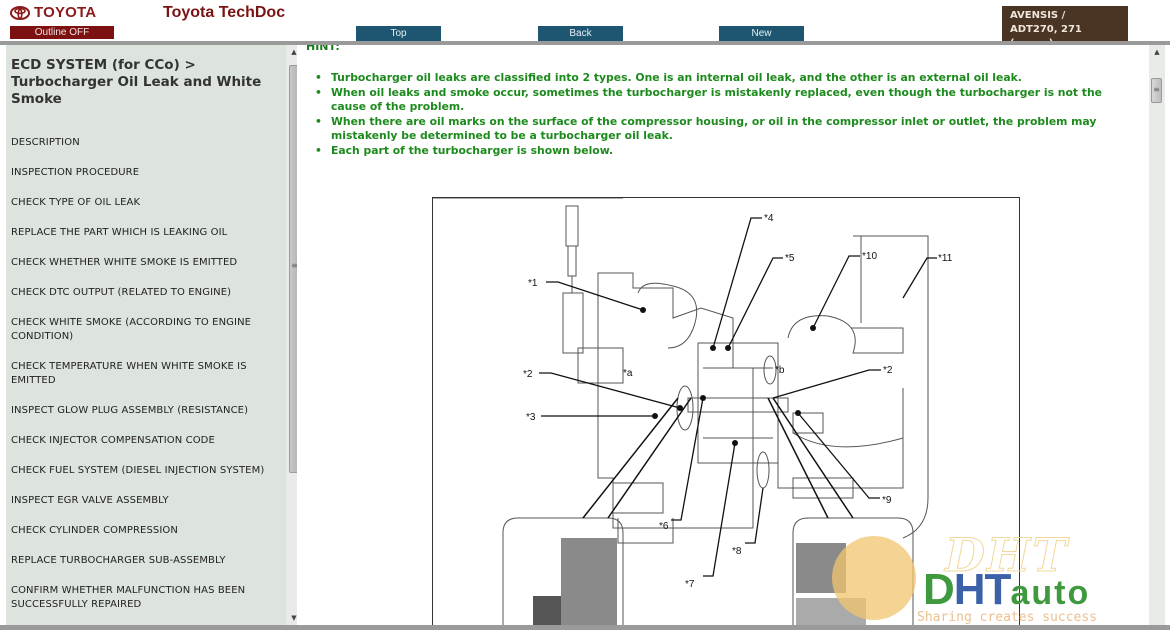 This screenshot has width=1170, height=630. What do you see at coordinates (1038, 15) in the screenshot?
I see `vehicle-model: AVENSIS /` at bounding box center [1038, 15].